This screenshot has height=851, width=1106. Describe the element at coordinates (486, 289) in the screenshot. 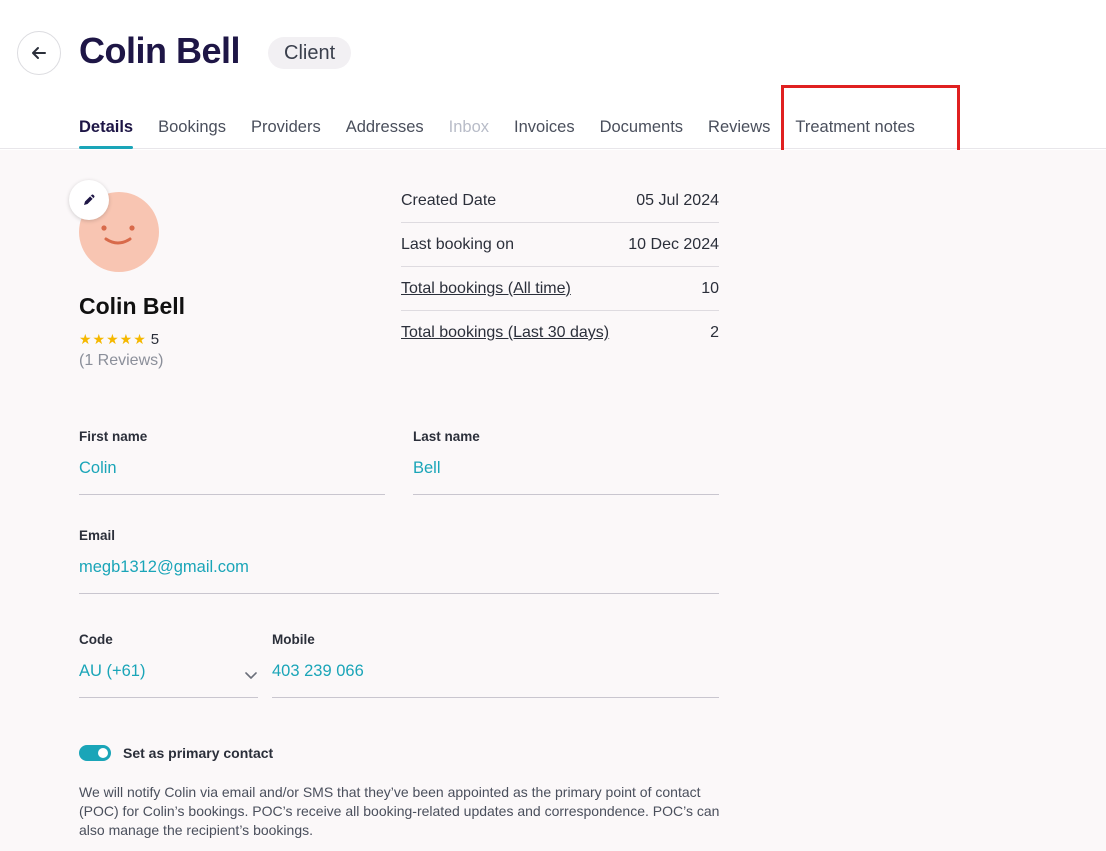

I see `total-bookings-all-time-link: Total bookings (All time)` at that location.